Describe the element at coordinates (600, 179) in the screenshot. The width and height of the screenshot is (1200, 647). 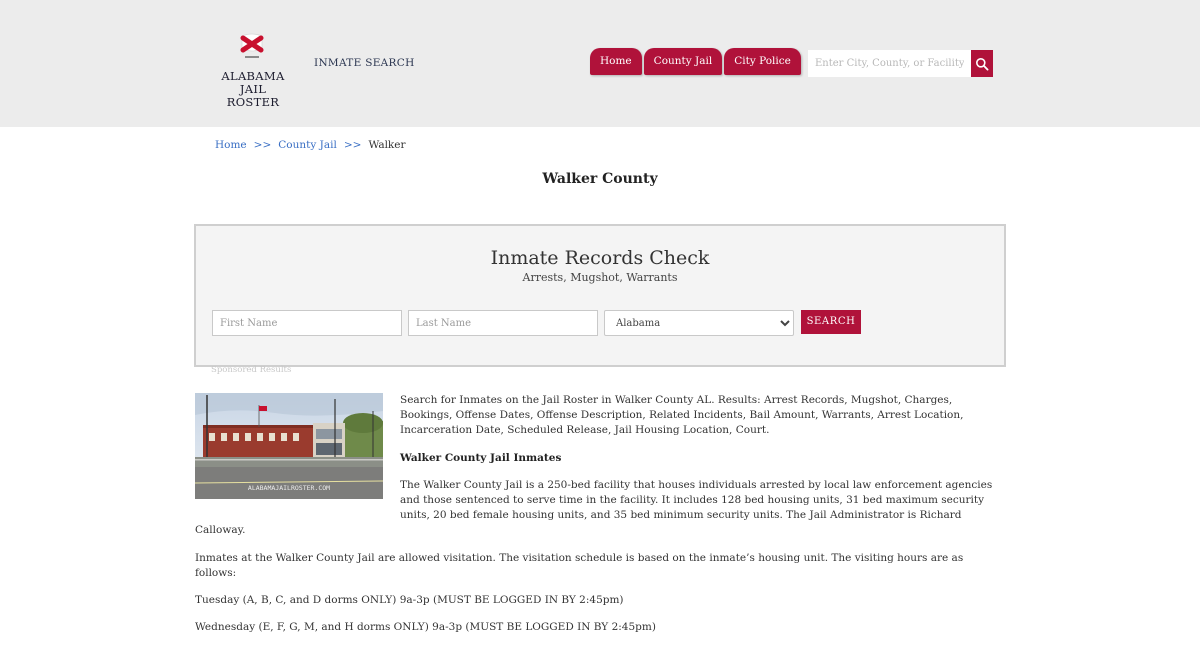
I see `page-title: Walker County` at that location.